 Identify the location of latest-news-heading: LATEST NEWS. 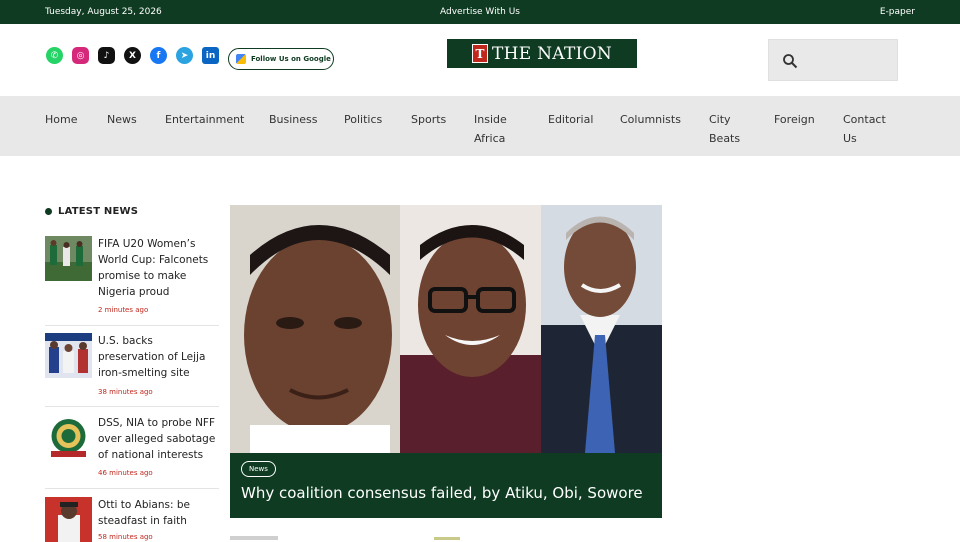
(91, 211).